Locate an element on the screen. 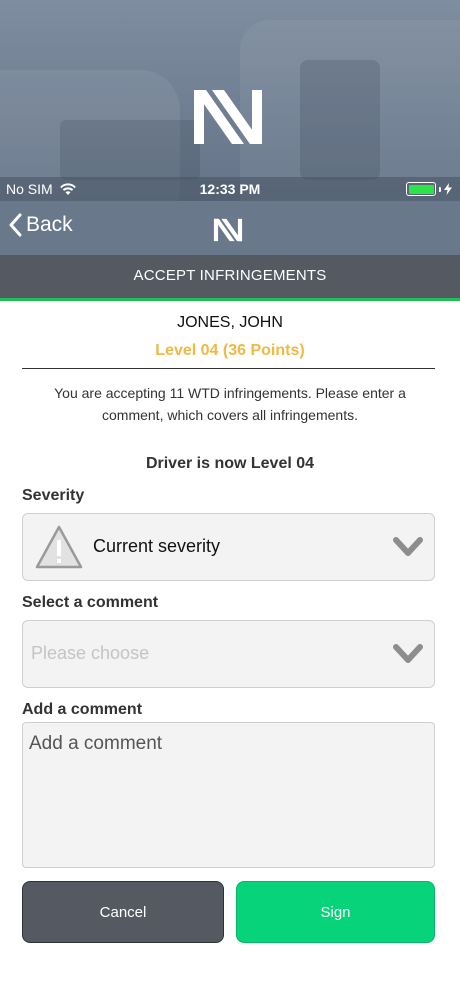  severity-label: Severity is located at coordinates (53, 495).